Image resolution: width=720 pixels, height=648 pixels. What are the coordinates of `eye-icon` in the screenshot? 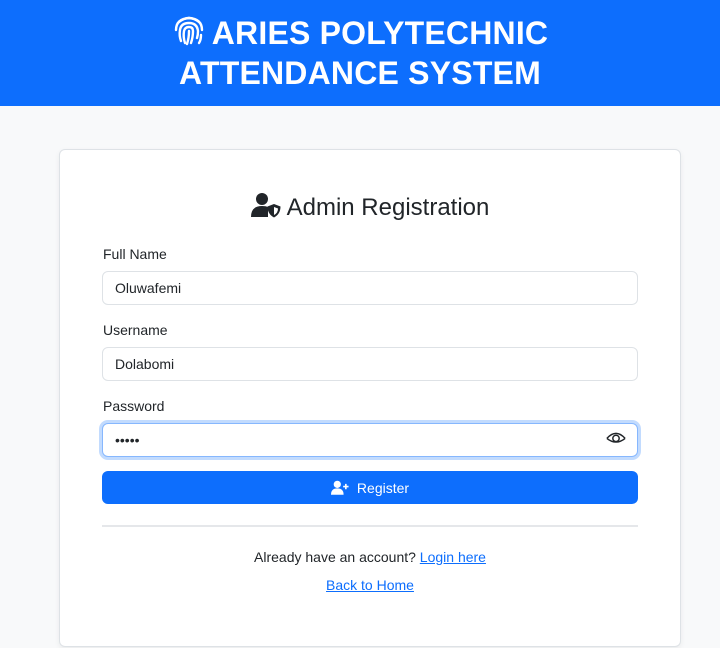 It's located at (616, 440).